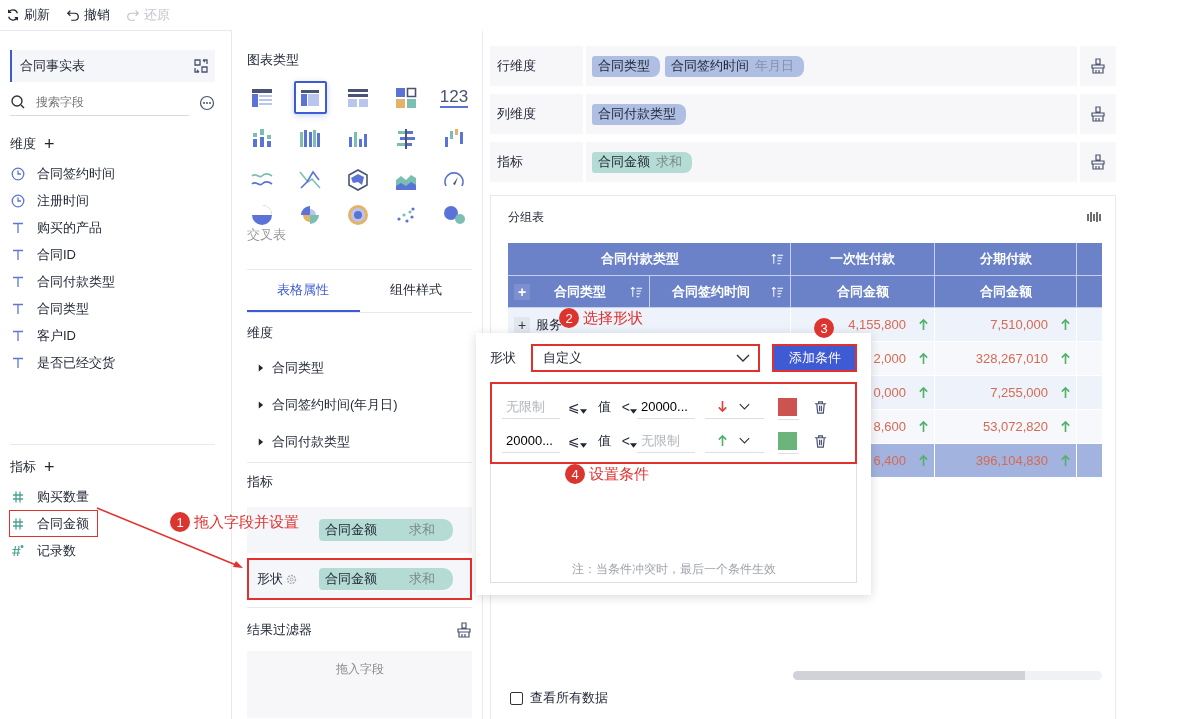 The height and width of the screenshot is (719, 1196). I want to click on tree-item: 合同付款类型, so click(311, 441).